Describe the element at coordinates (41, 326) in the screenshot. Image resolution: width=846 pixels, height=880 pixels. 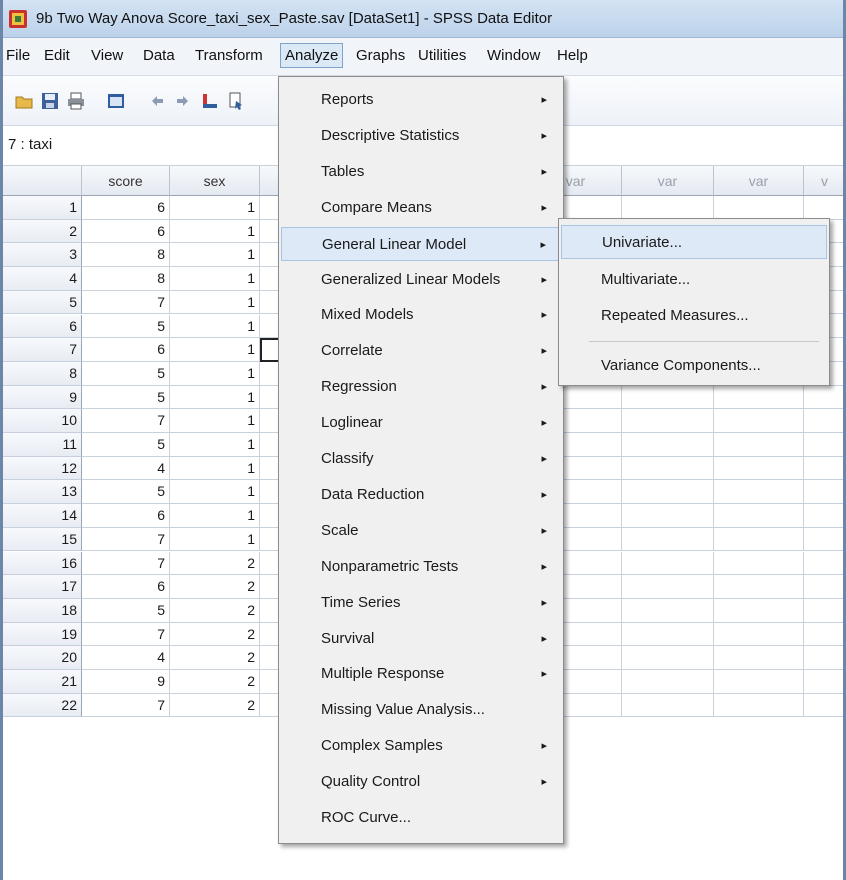
I see `row-number: 6` at that location.